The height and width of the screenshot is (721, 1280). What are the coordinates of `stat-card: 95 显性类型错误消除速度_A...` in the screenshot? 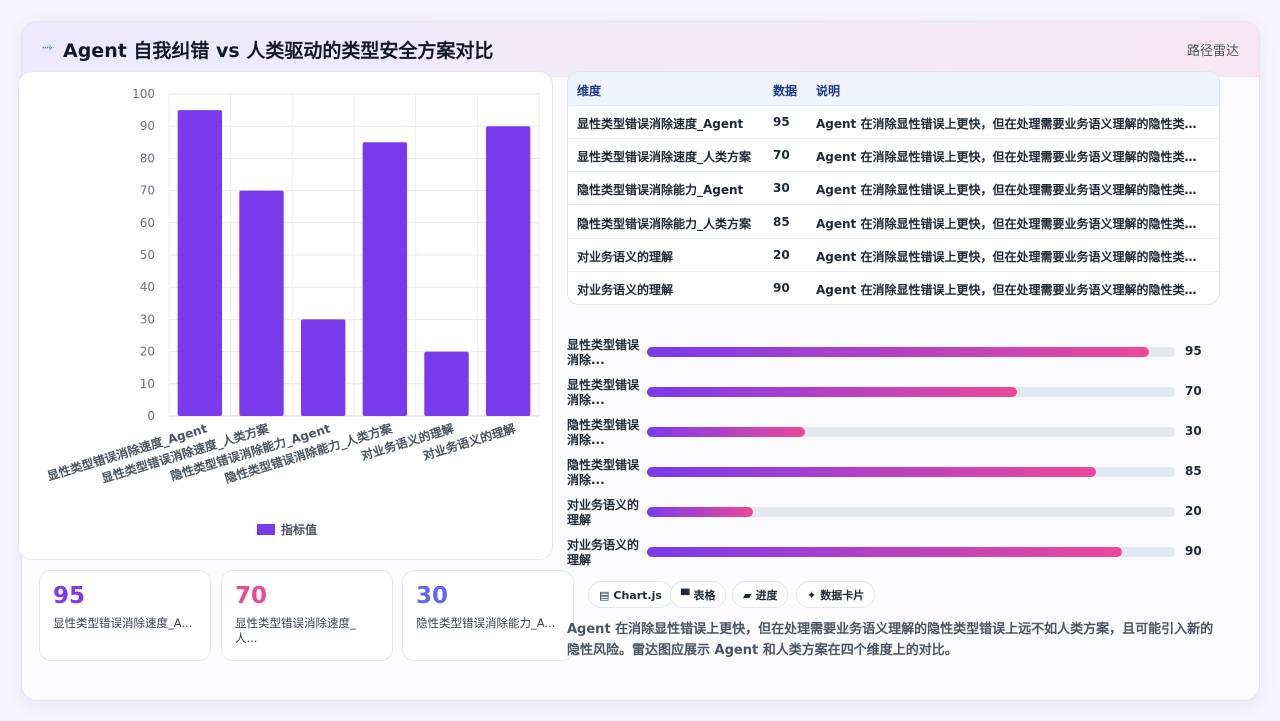 It's located at (125, 615).